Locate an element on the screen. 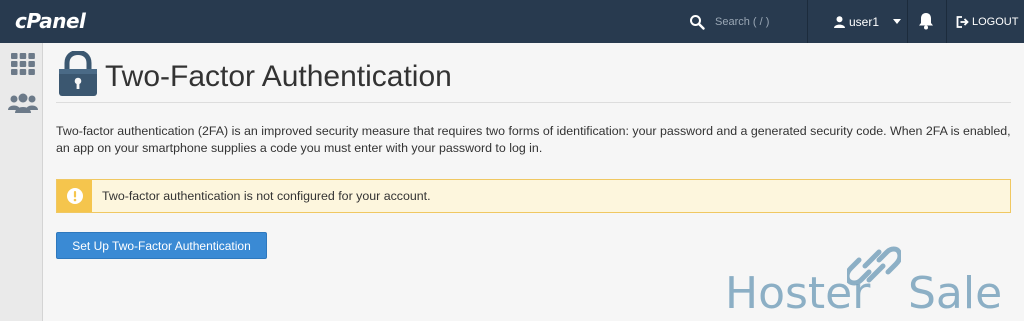 The width and height of the screenshot is (1024, 321). user-icon is located at coordinates (839, 21).